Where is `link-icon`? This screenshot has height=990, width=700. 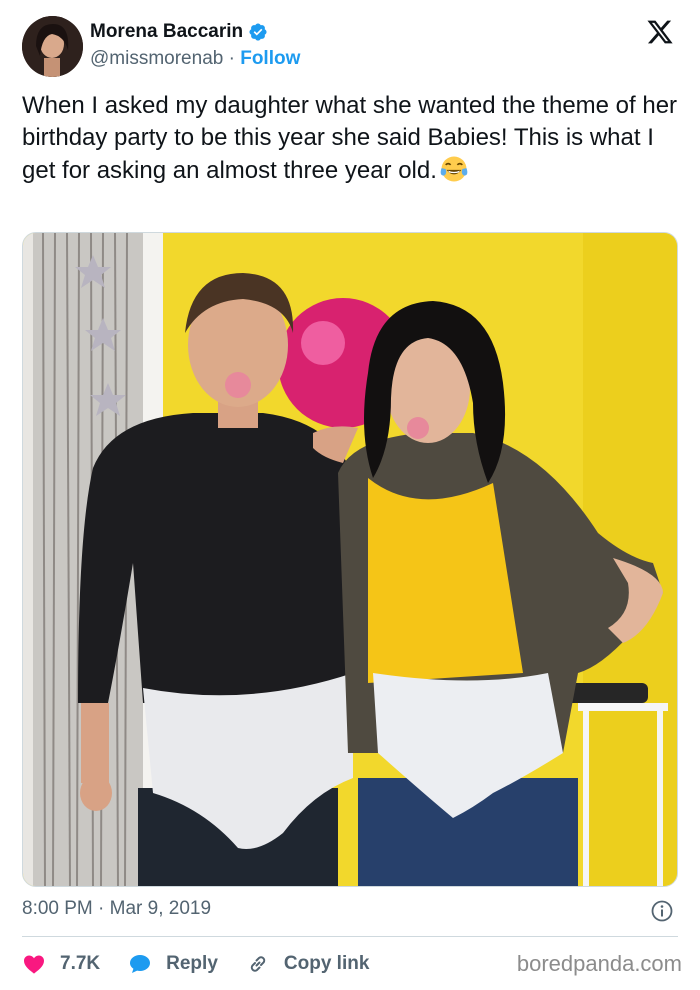
link-icon is located at coordinates (258, 964).